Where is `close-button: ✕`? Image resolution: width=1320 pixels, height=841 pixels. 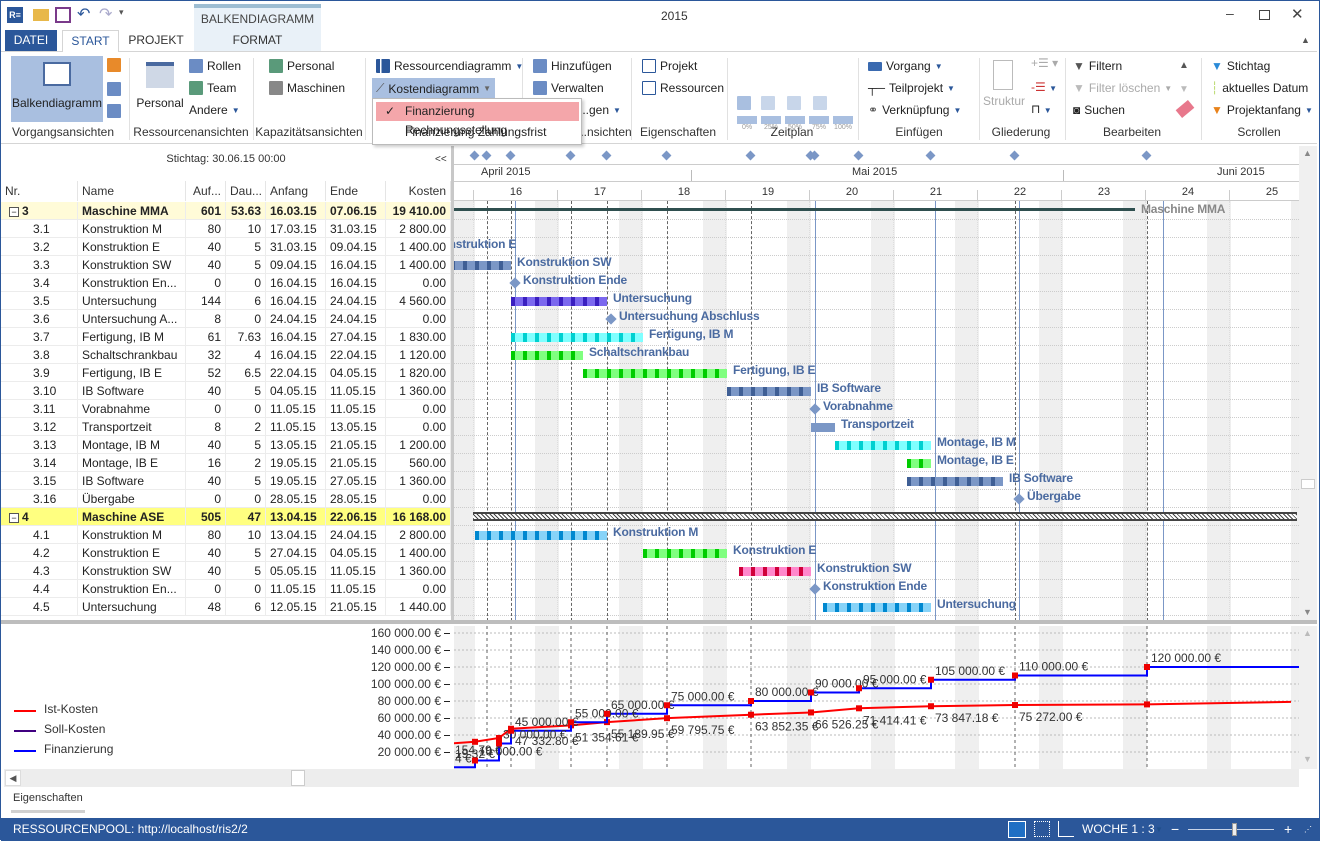 close-button: ✕ is located at coordinates (1297, 14).